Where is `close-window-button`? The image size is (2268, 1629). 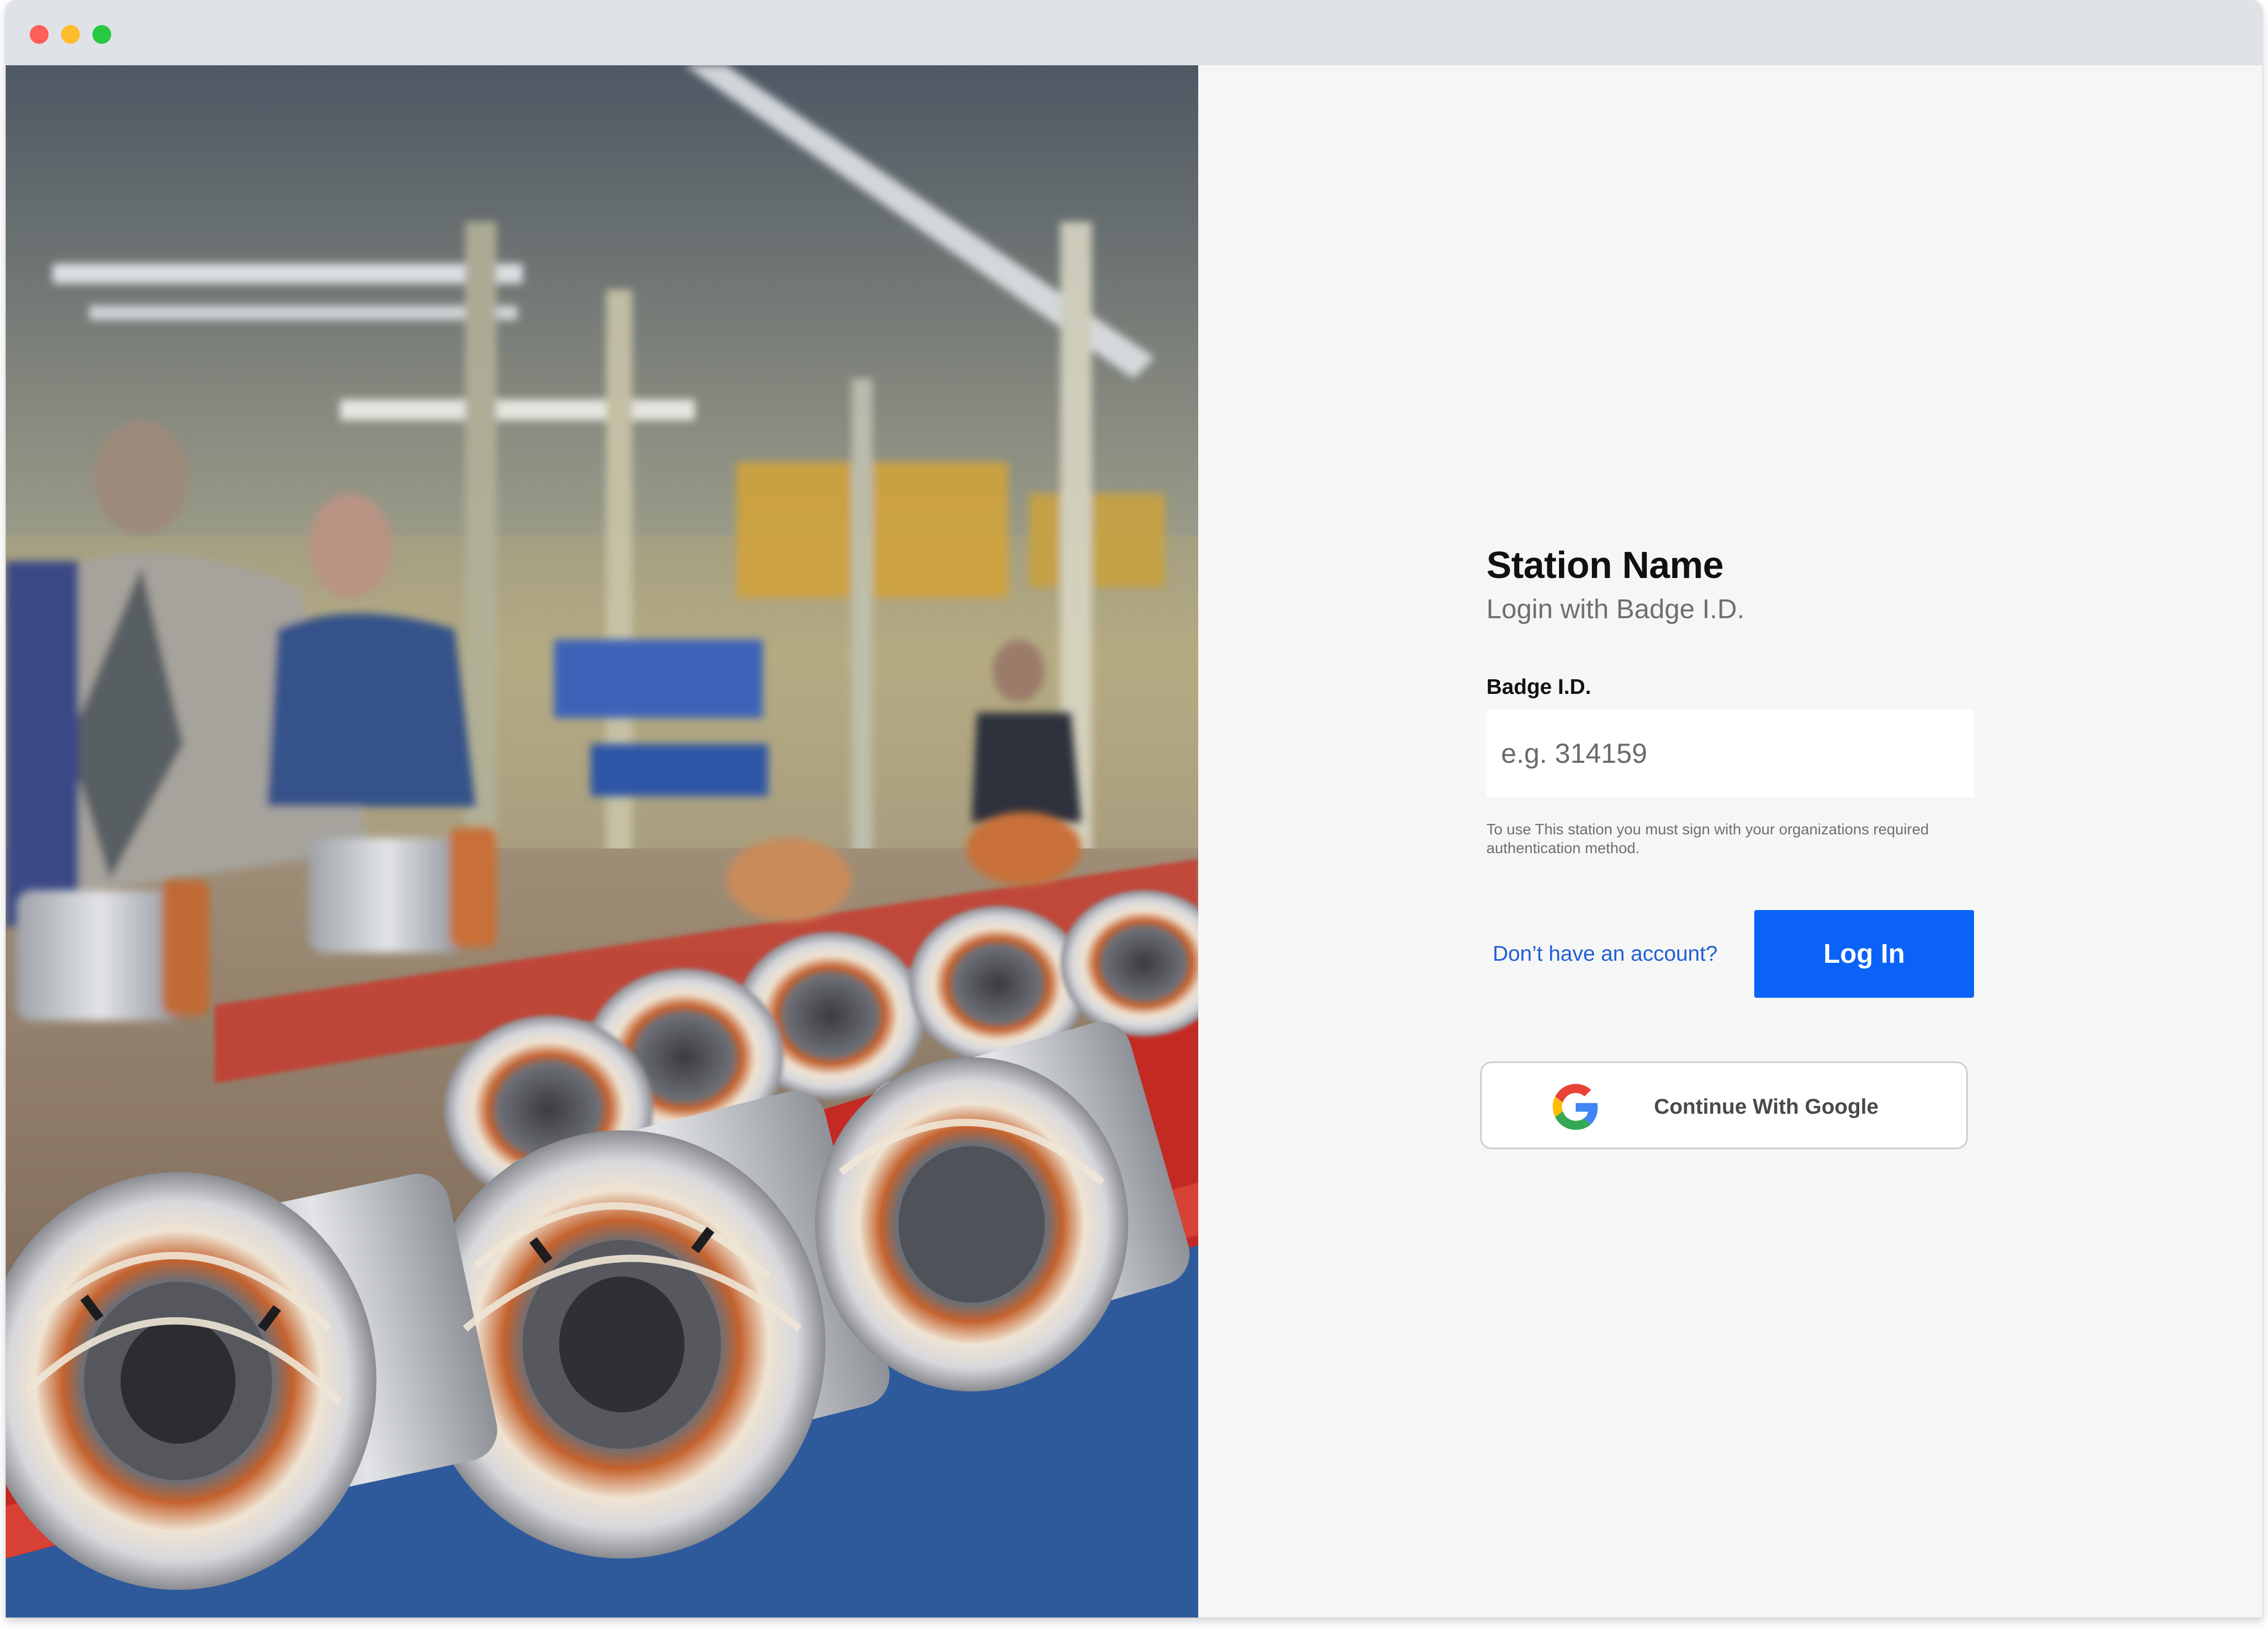 close-window-button is located at coordinates (40, 34).